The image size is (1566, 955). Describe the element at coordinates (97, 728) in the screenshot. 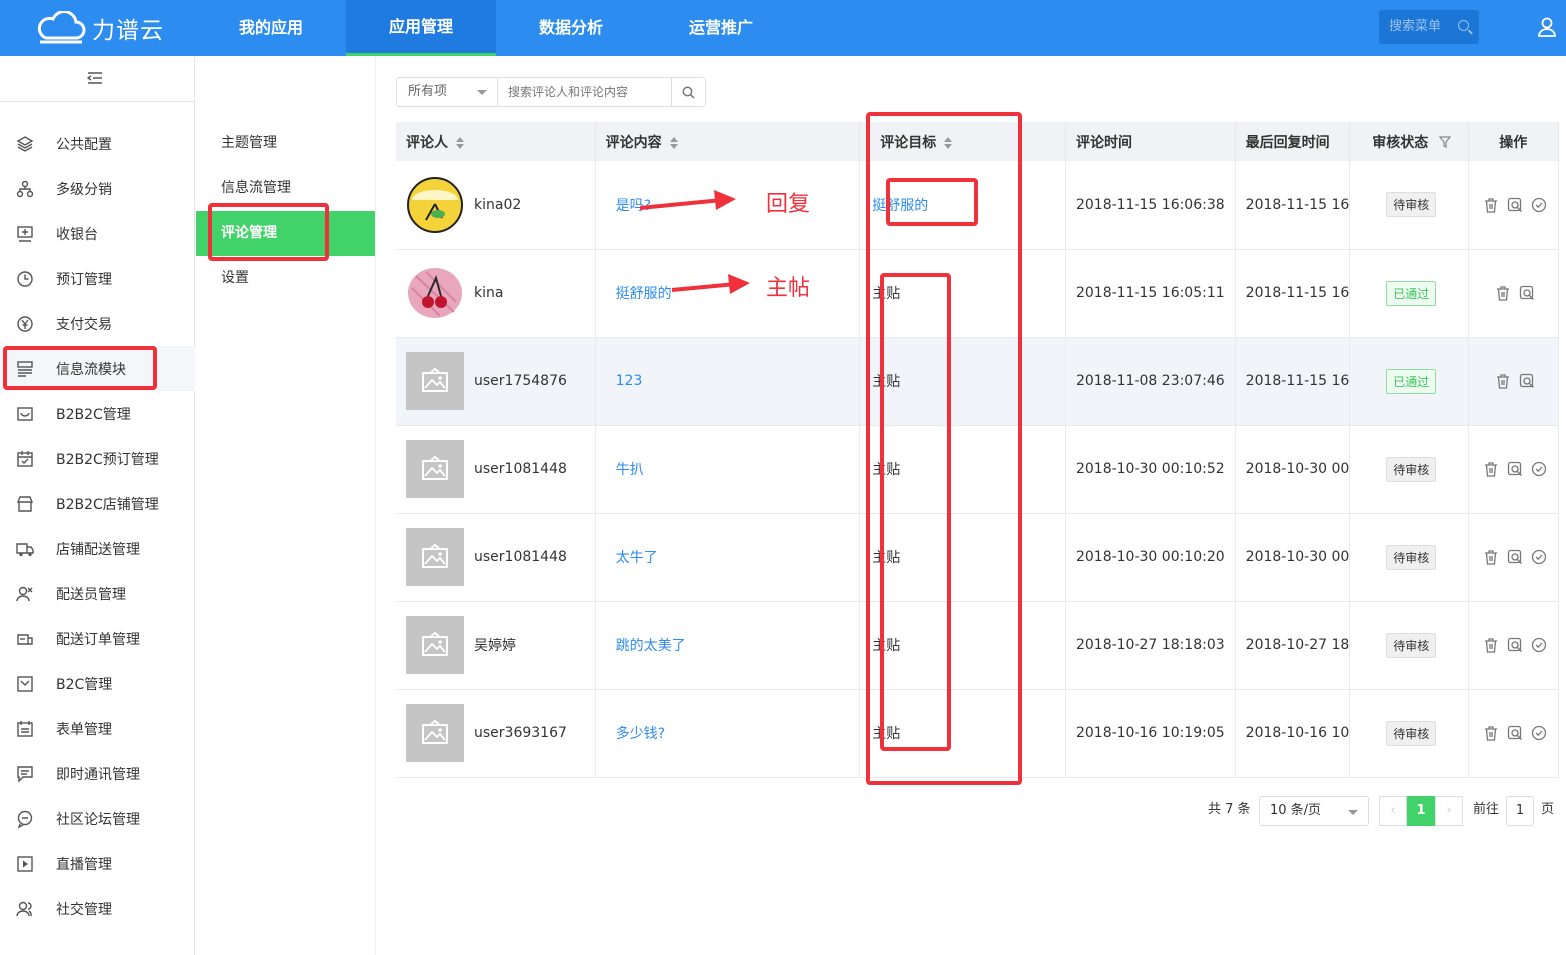

I see `sidebar-item: 表单管理` at that location.